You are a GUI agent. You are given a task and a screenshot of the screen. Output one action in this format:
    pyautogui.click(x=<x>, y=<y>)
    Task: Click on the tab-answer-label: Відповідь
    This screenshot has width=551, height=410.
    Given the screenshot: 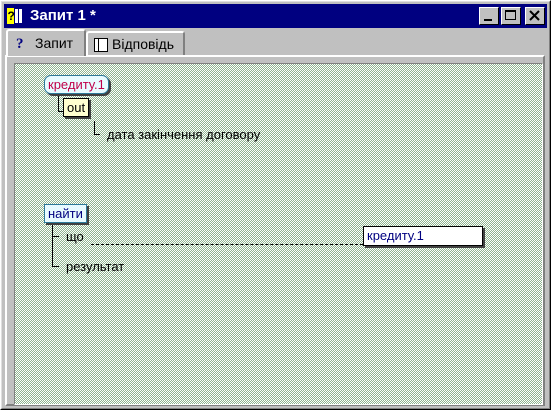 What is the action you would take?
    pyautogui.click(x=143, y=44)
    